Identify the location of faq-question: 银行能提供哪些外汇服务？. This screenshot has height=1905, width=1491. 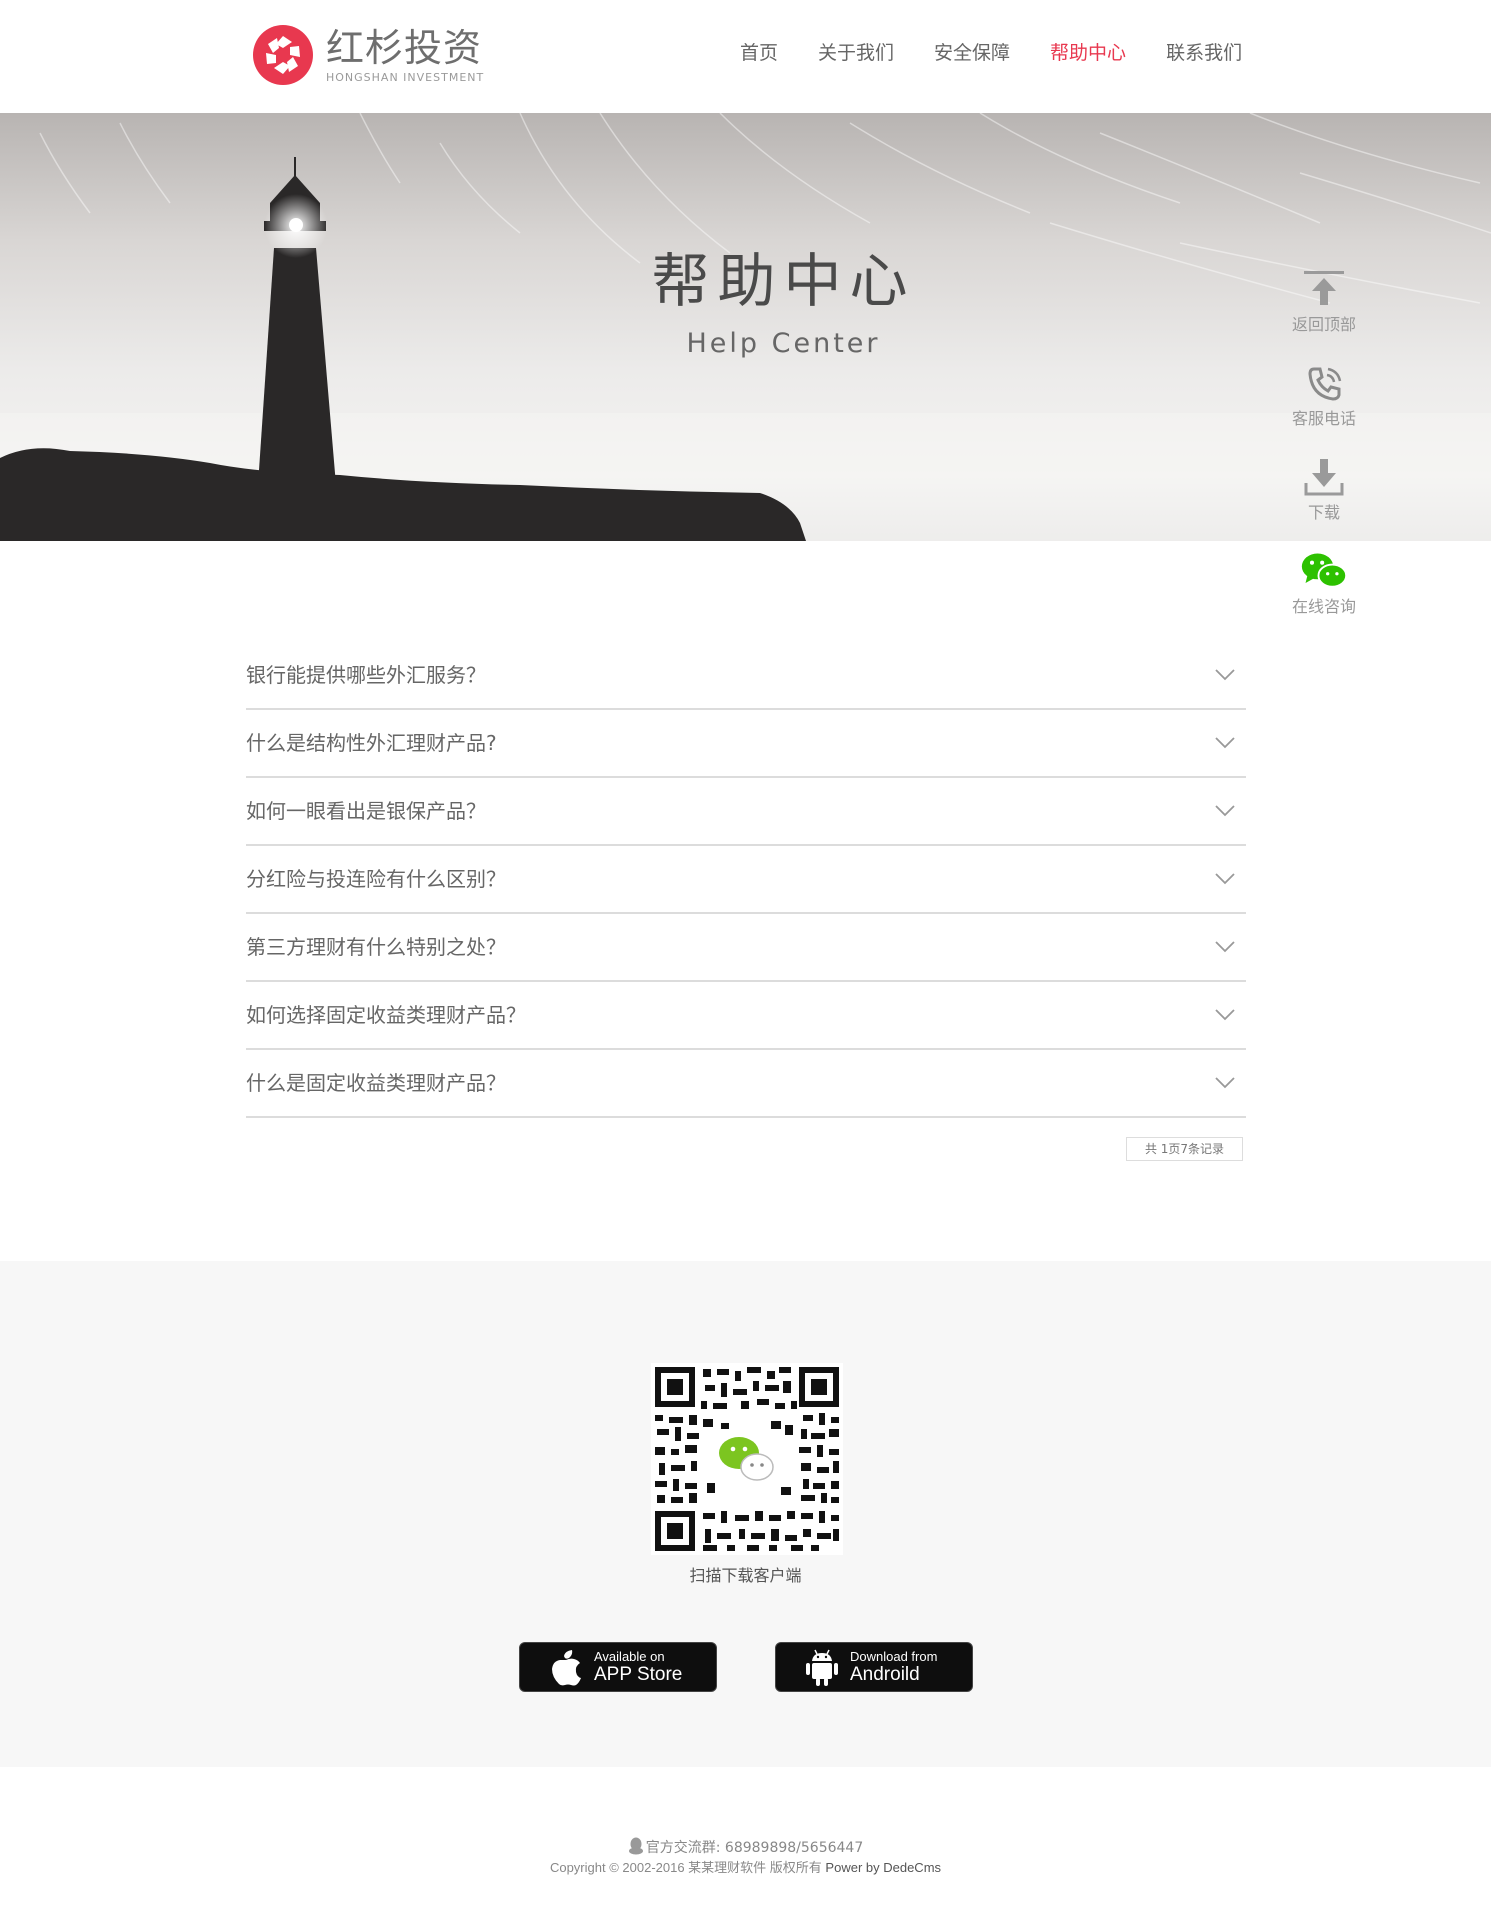
(366, 675).